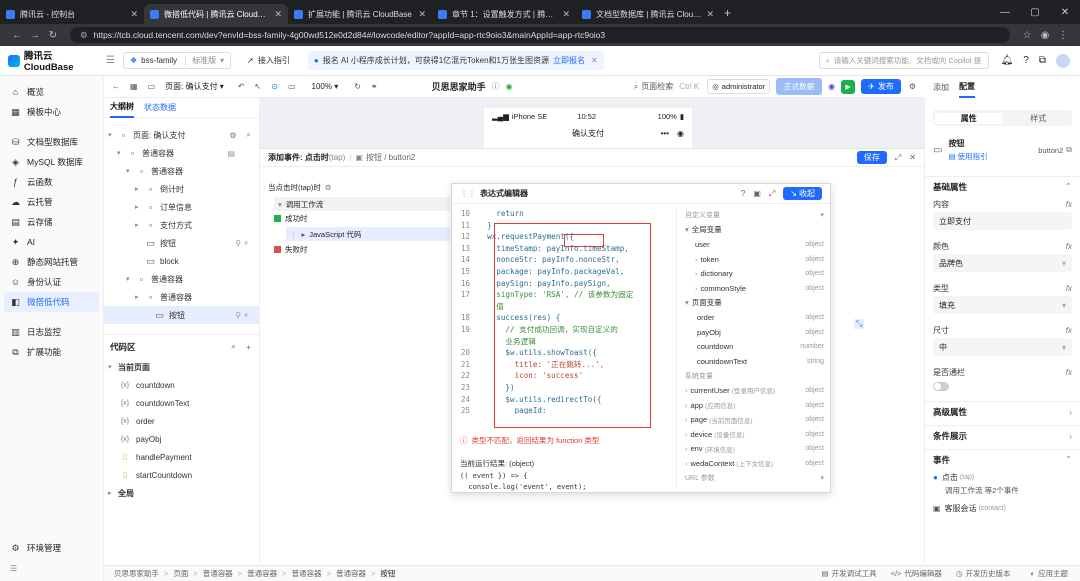 This screenshot has width=1080, height=581. What do you see at coordinates (52, 60) in the screenshot?
I see `brand-logo: 腾讯云 CloudBase` at bounding box center [52, 60].